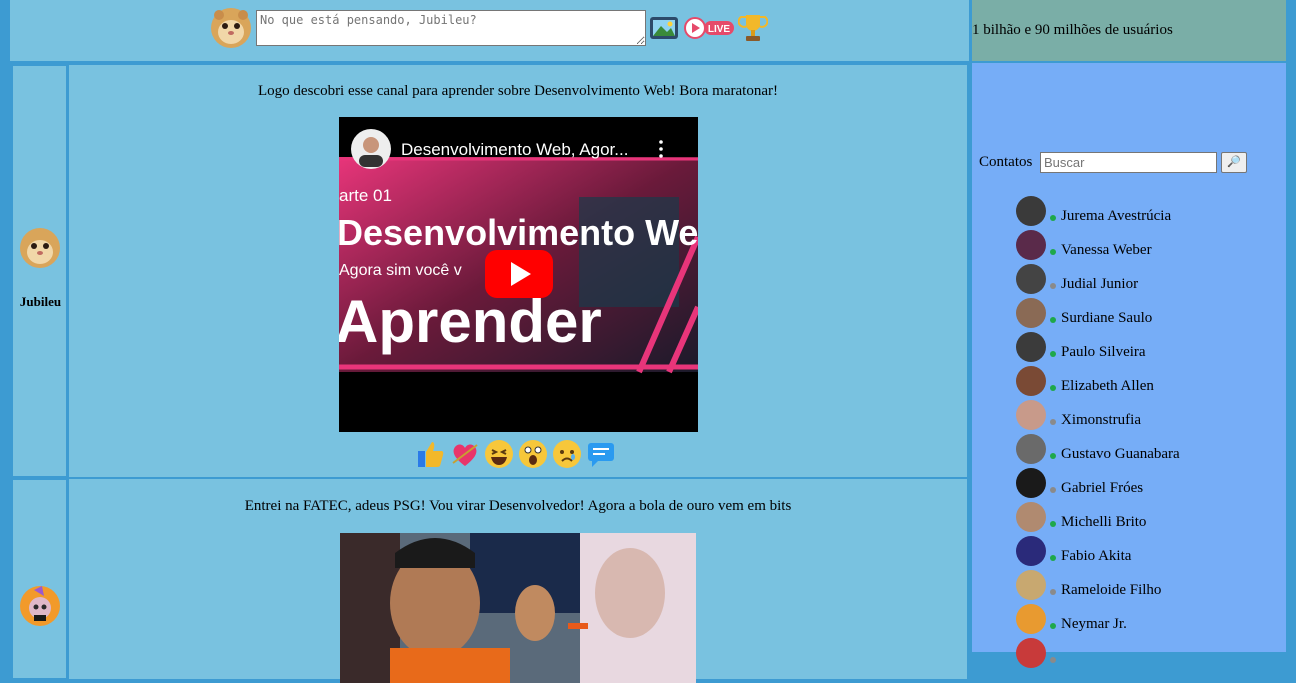 This screenshot has height=683, width=1296. I want to click on contact-item: Vanessa Weber, so click(1146, 247).